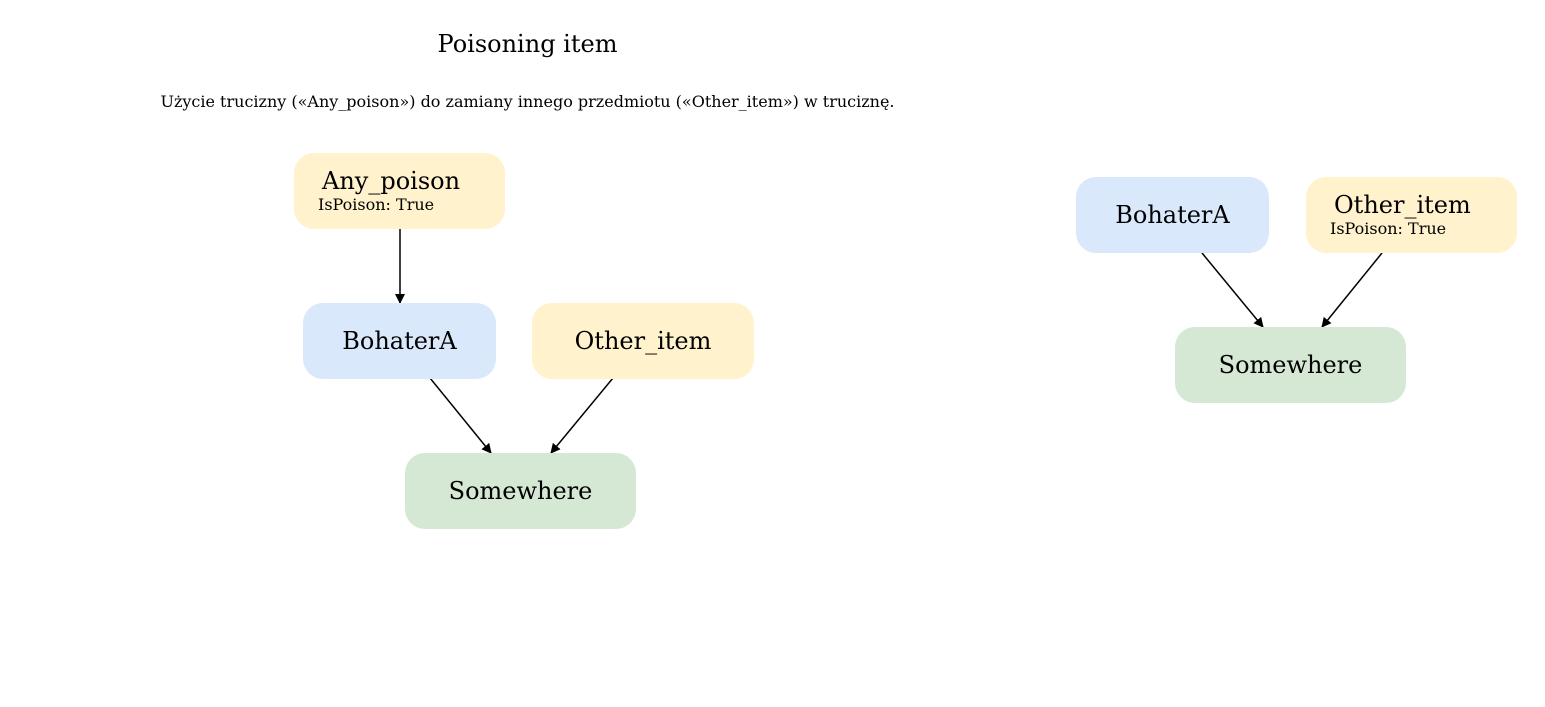 This screenshot has width=1545, height=707. I want to click on node-somewhere: Somewhere, so click(520, 491).